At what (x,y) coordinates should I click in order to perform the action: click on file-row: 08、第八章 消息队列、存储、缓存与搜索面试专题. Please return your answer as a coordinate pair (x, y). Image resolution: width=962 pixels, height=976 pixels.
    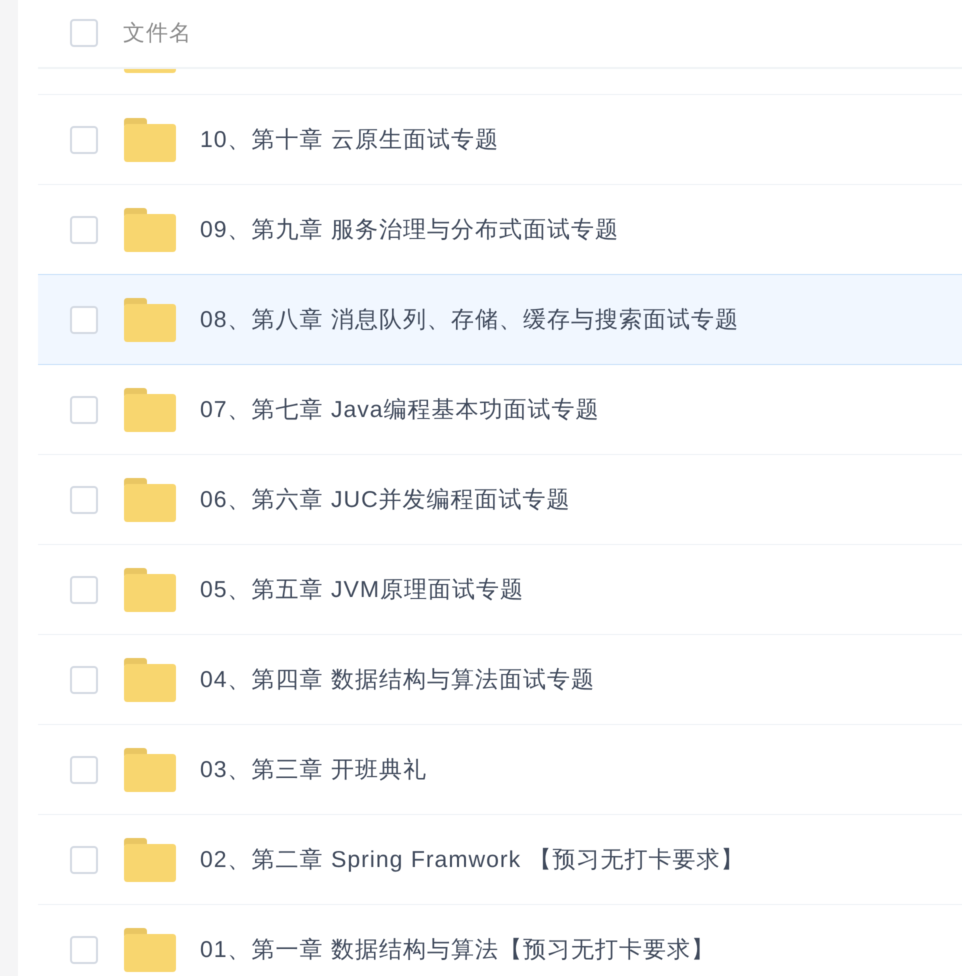
    Looking at the image, I should click on (500, 320).